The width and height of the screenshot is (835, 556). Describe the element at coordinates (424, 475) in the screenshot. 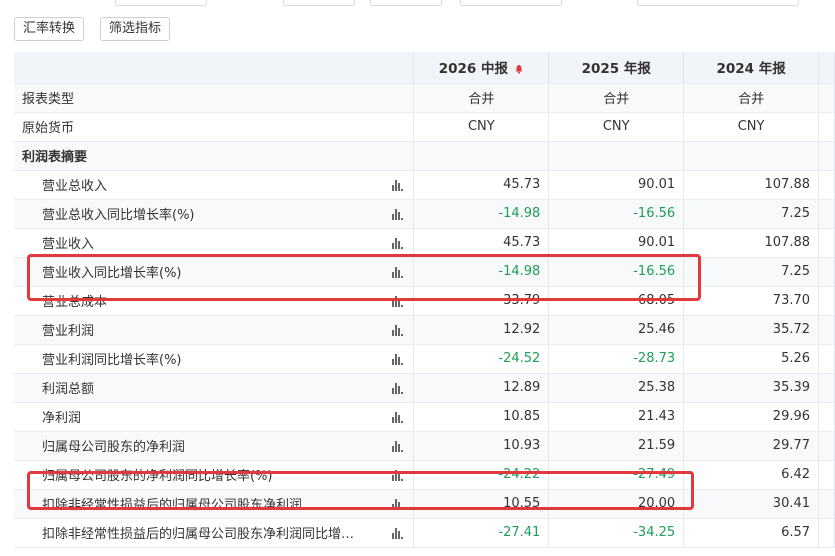

I see `table-row: 归属母公司股东的净利润同比增长率(%) -24.22 -27.49 6.42` at that location.